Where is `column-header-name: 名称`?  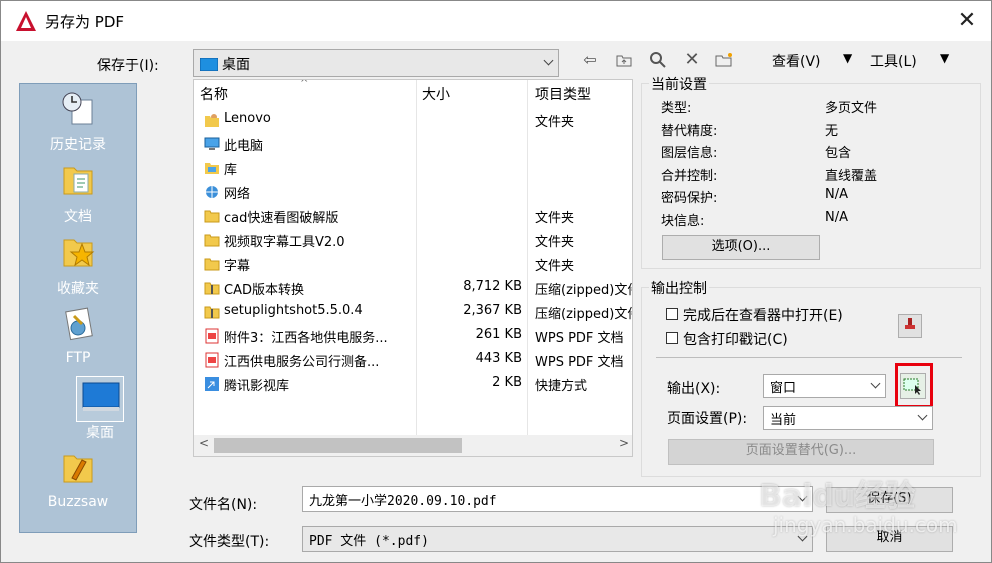
column-header-name: 名称 is located at coordinates (214, 94).